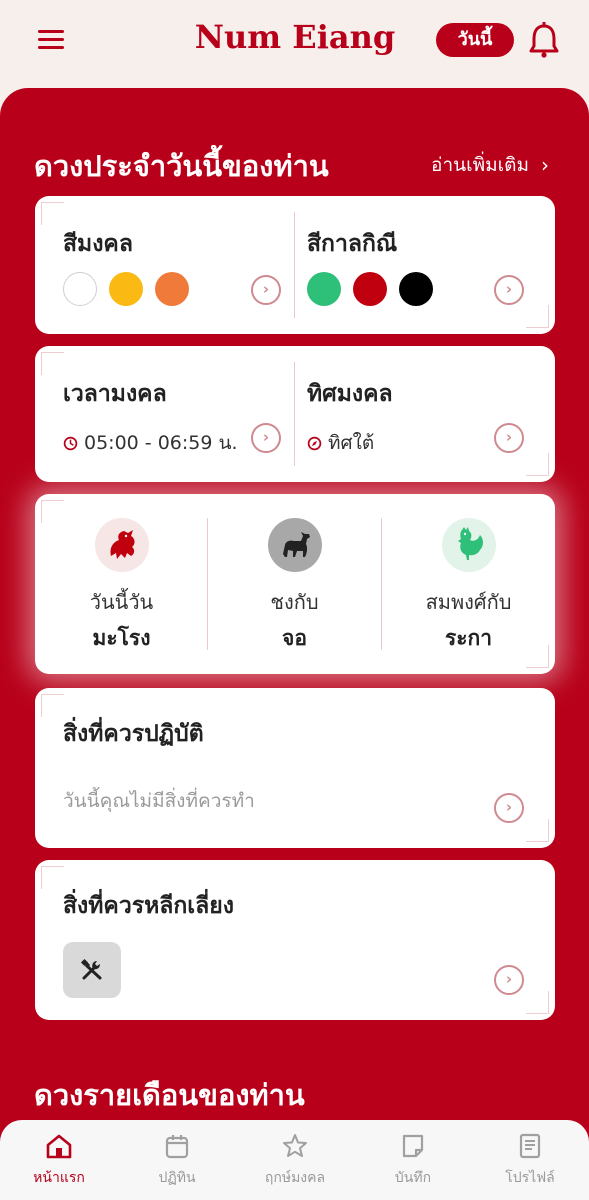  What do you see at coordinates (314, 443) in the screenshot?
I see `compass-icon` at bounding box center [314, 443].